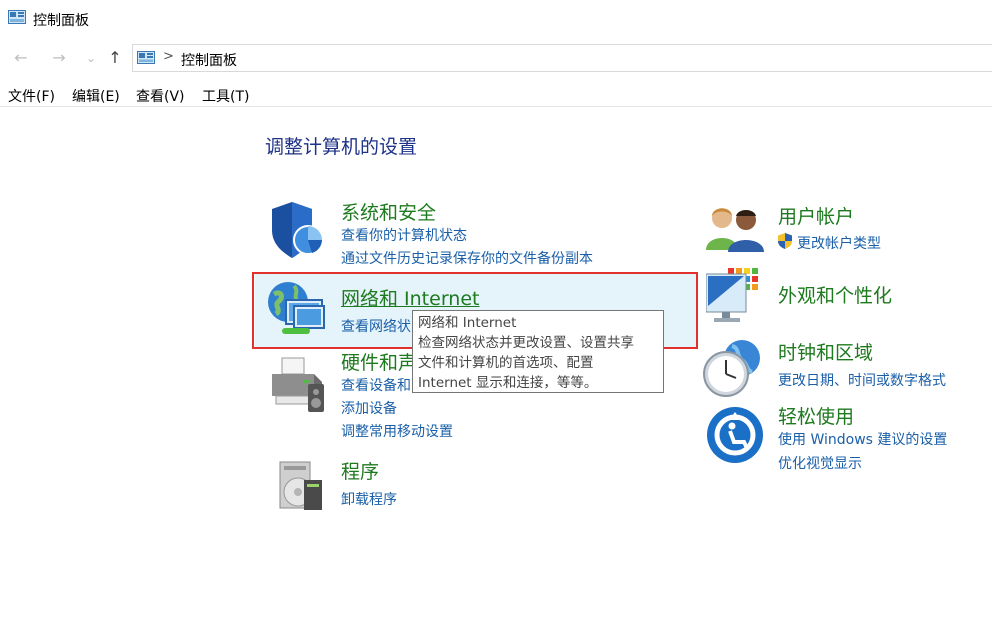  What do you see at coordinates (467, 323) in the screenshot?
I see `tooltip-line: 网络和 Internet` at bounding box center [467, 323].